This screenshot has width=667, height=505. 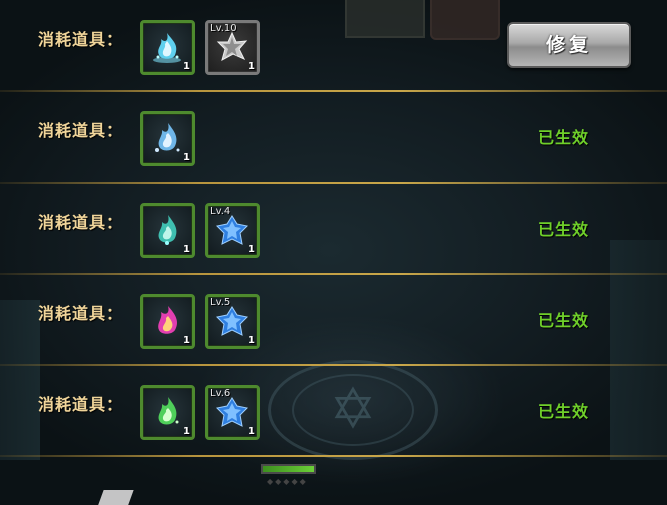 I want to click on item-slot: Lv.6 1, so click(x=232, y=412).